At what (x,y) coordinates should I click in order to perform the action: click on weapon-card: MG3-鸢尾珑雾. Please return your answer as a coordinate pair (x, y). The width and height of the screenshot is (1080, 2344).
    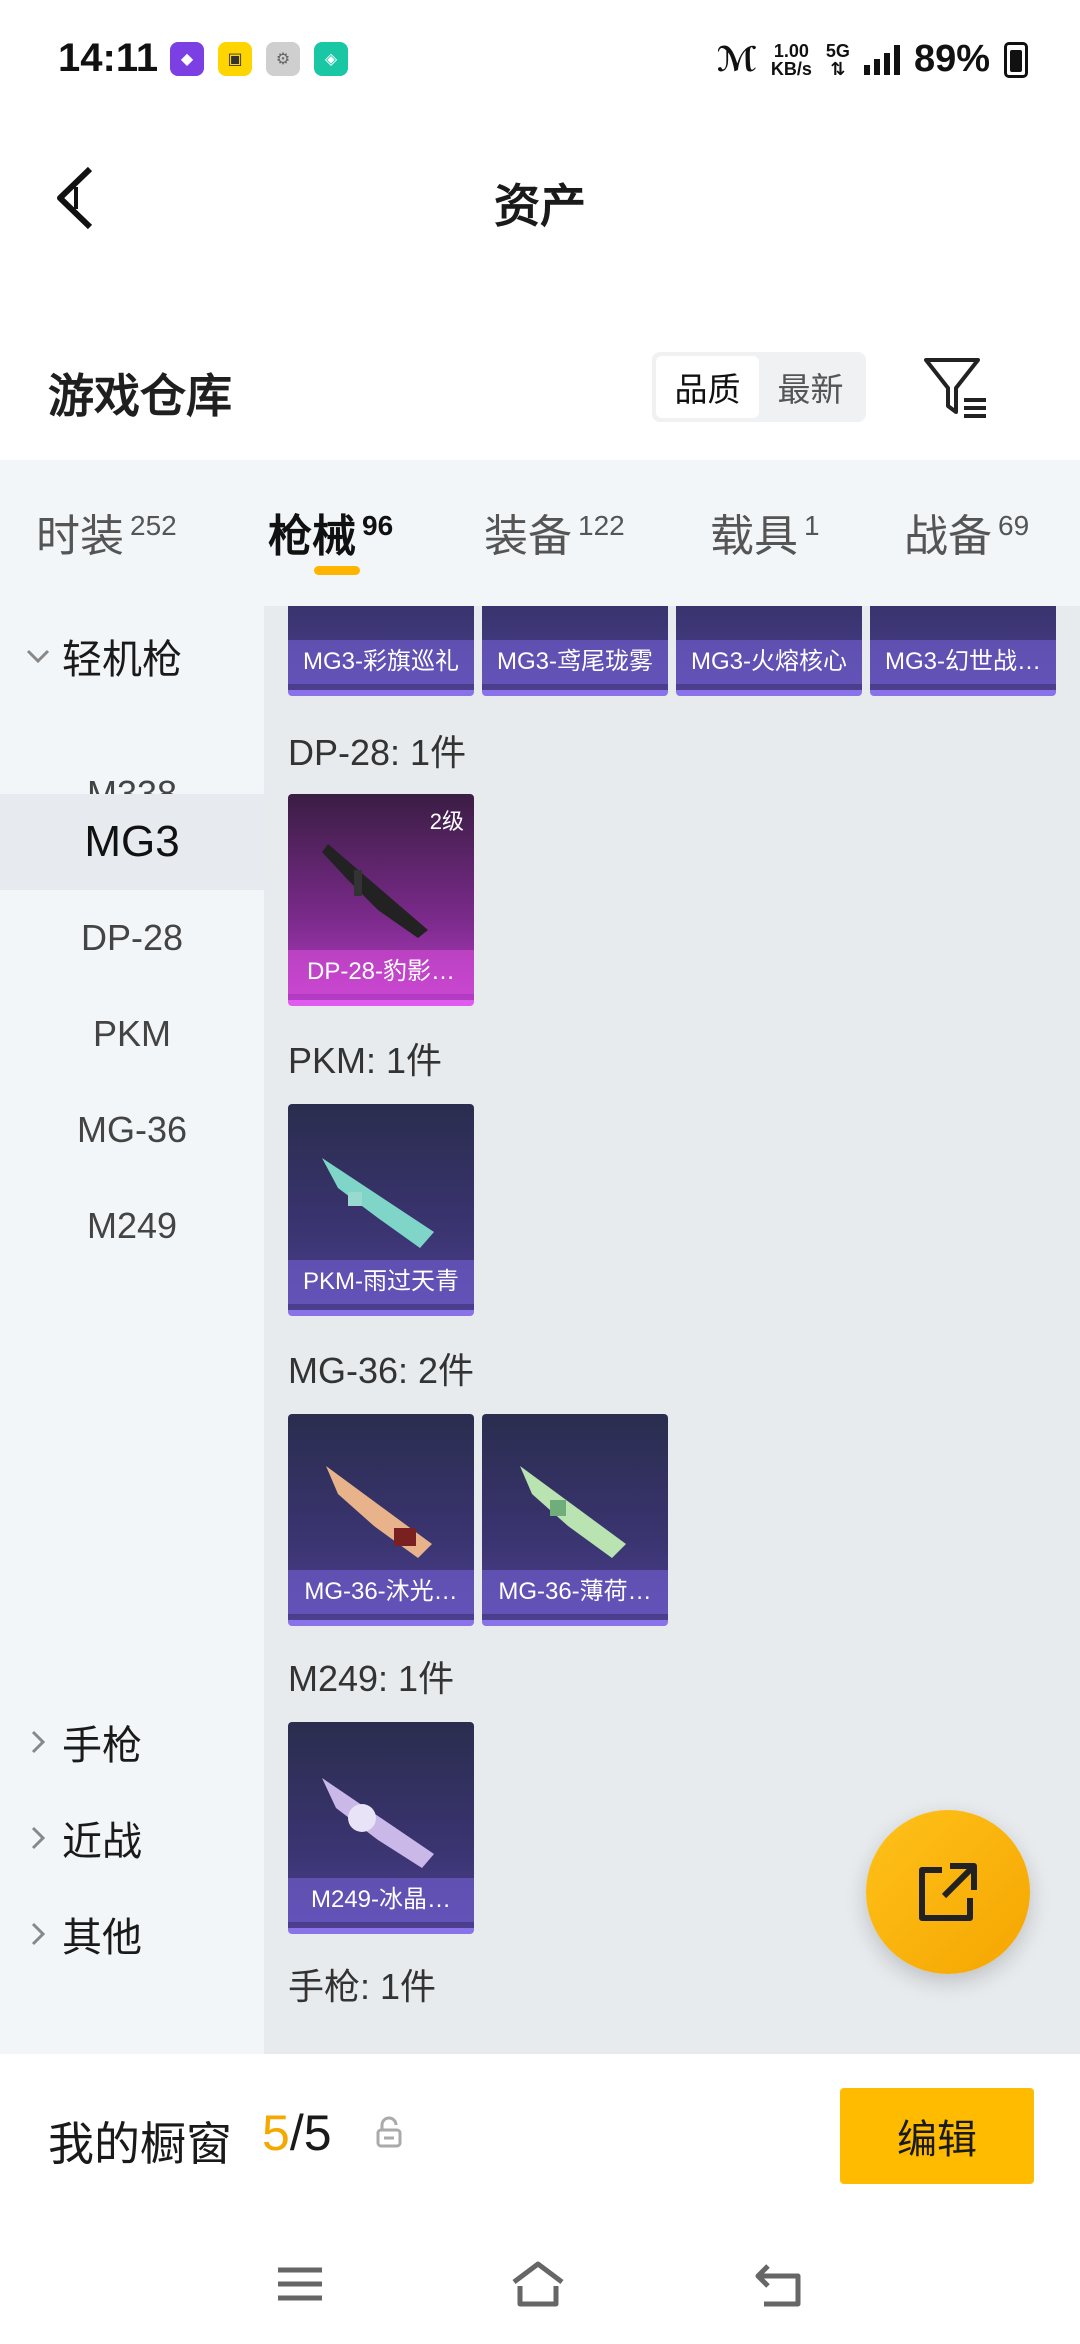
    Looking at the image, I should click on (575, 651).